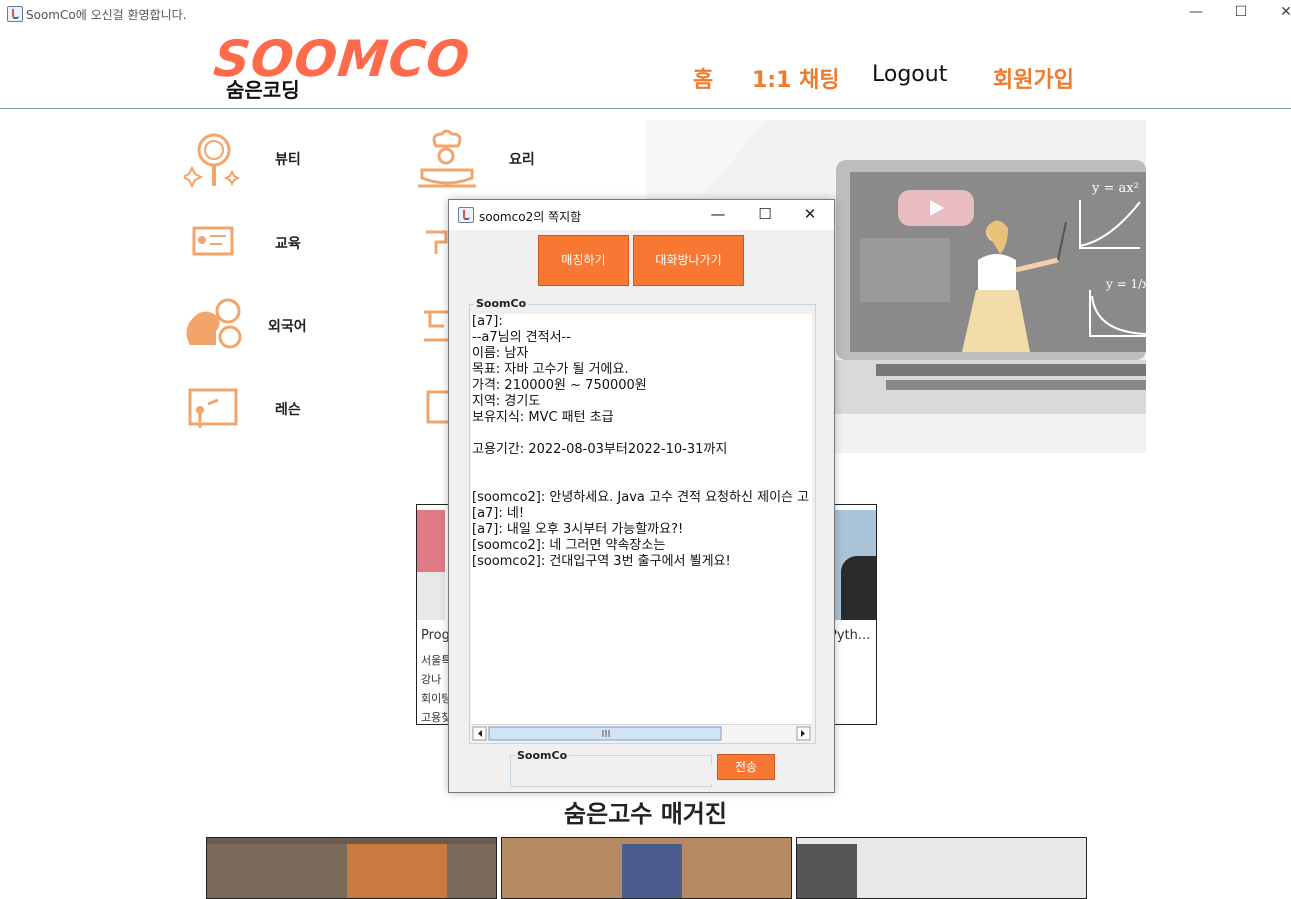 The height and width of the screenshot is (899, 1291). What do you see at coordinates (796, 78) in the screenshot?
I see `nav-chat: 1:1 채팅` at bounding box center [796, 78].